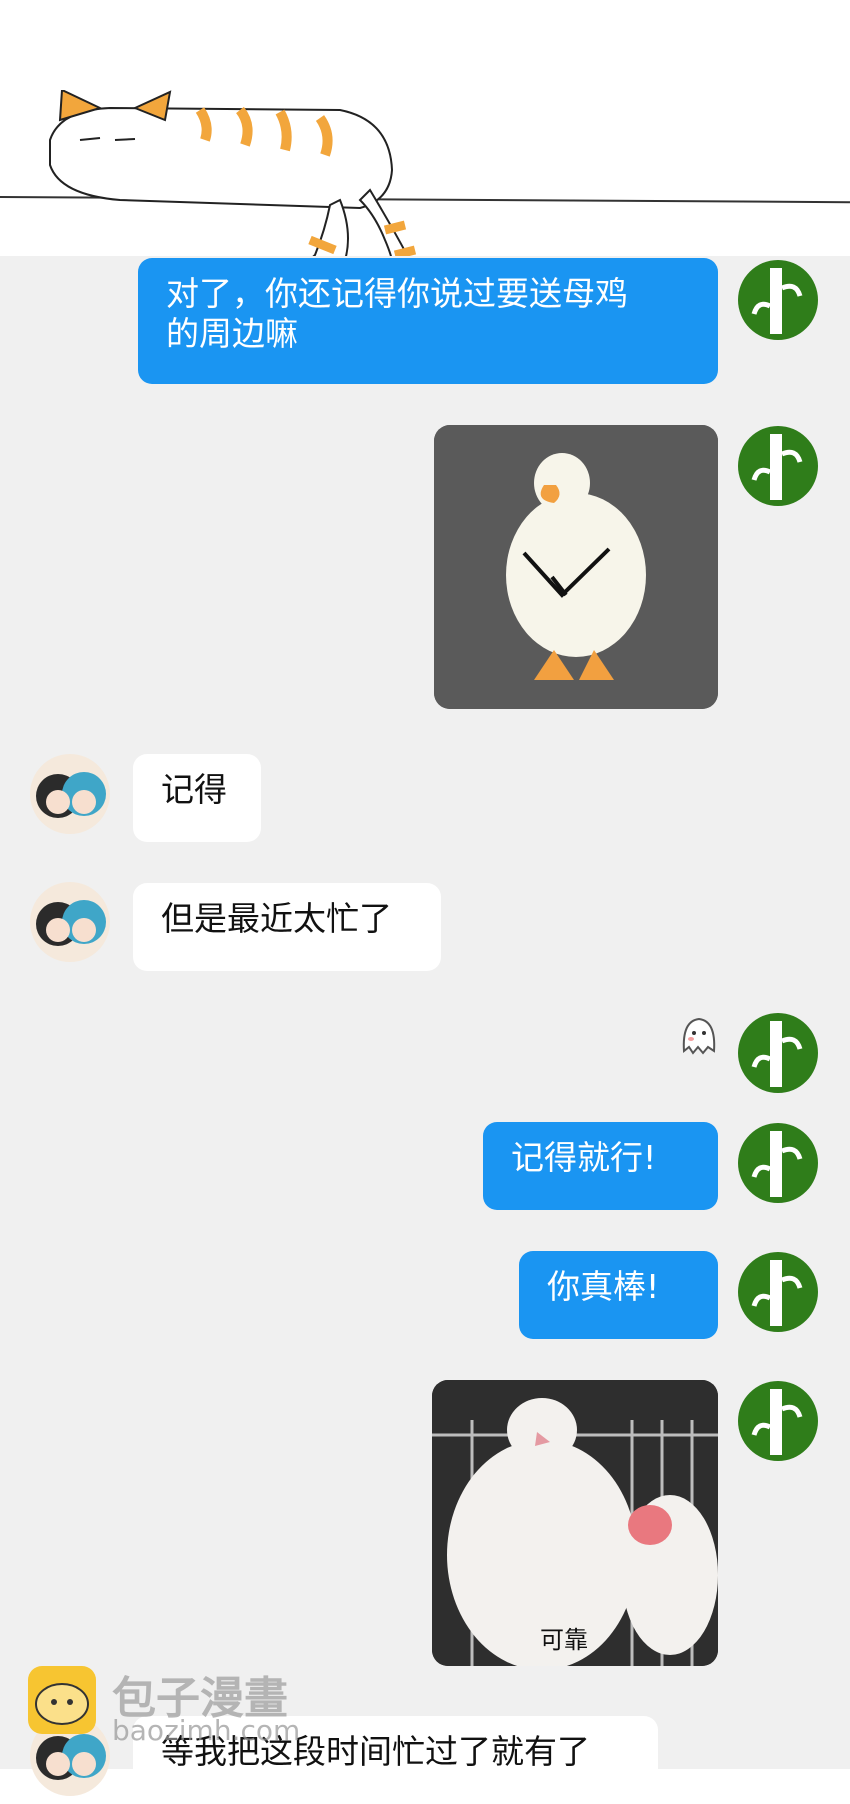 This screenshot has height=1804, width=850. I want to click on ghost-sticker, so click(699, 1034).